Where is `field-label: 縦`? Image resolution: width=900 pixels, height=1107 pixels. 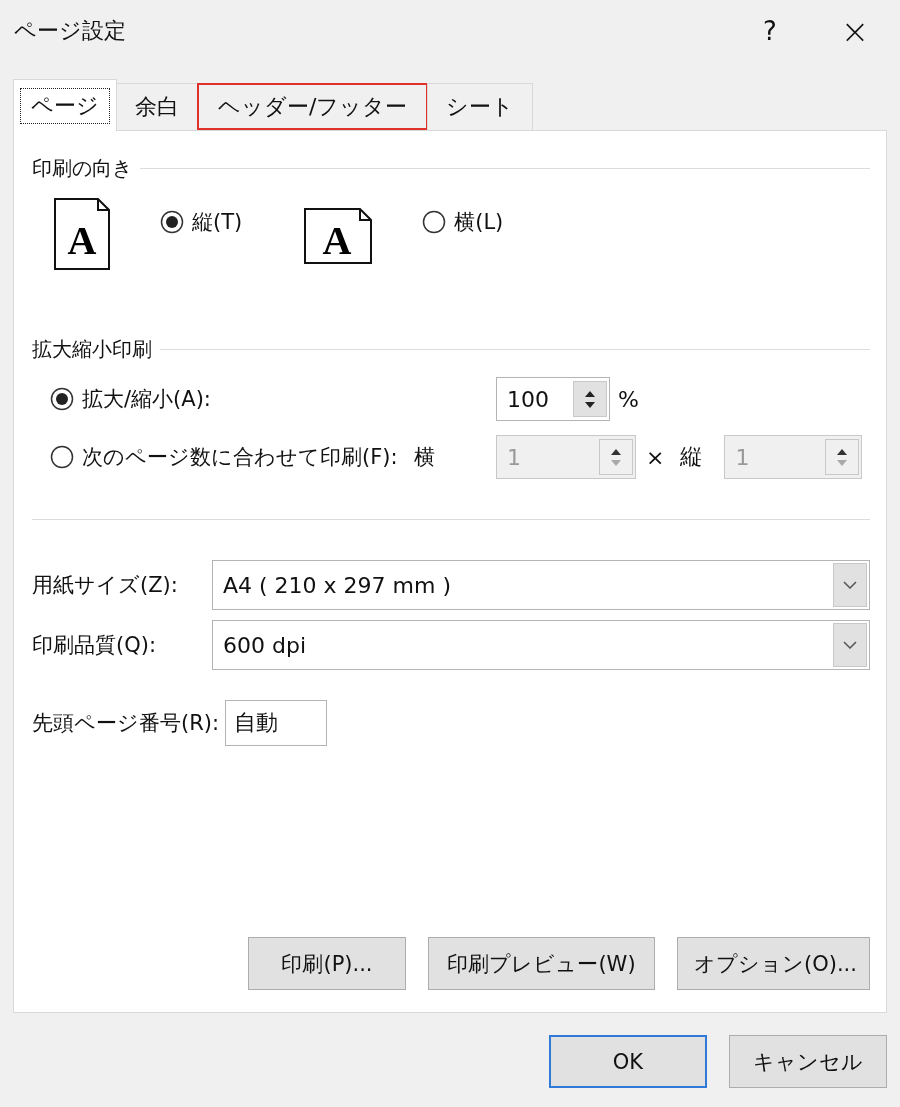 field-label: 縦 is located at coordinates (691, 457).